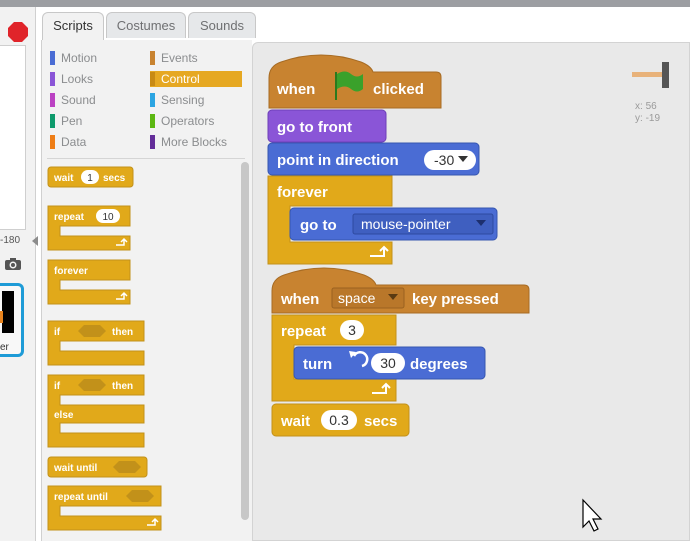  What do you see at coordinates (338, 160) in the screenshot?
I see `svg-text: point in direction` at bounding box center [338, 160].